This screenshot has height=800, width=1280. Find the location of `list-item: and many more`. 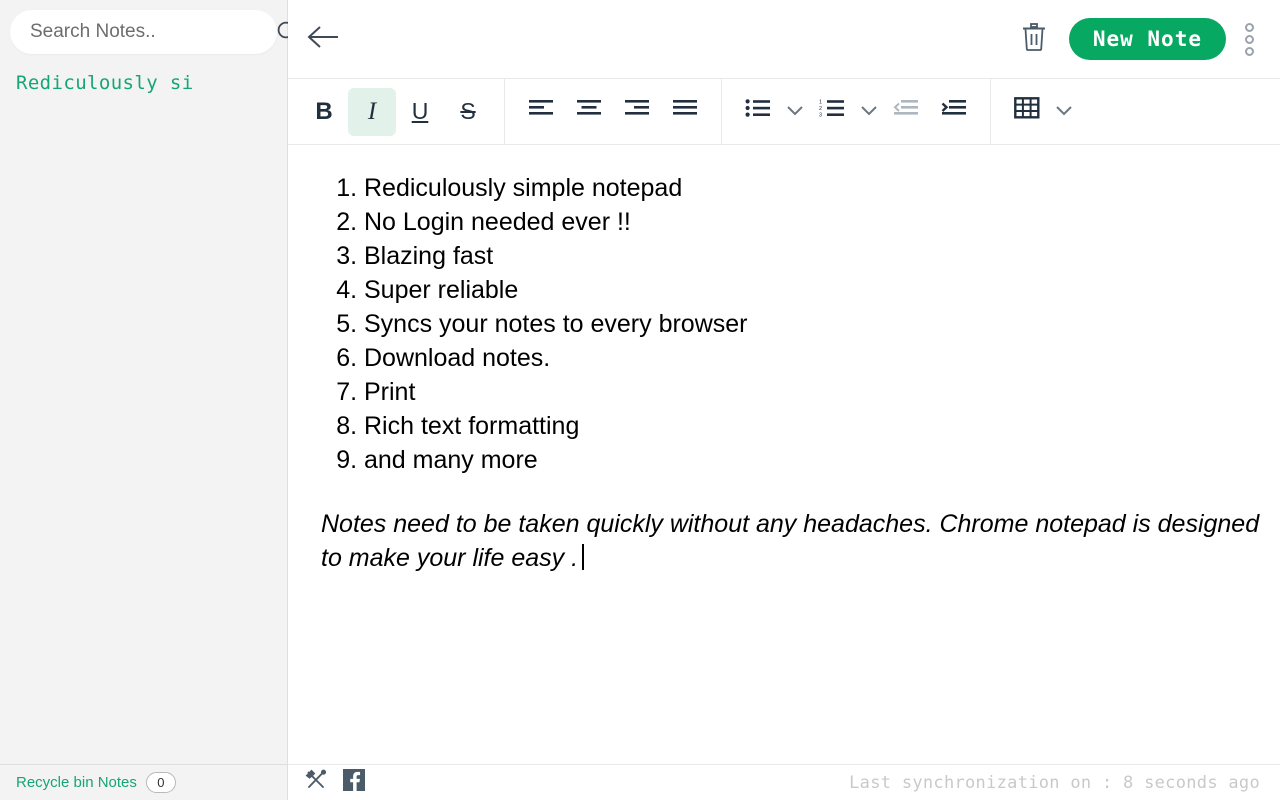

list-item: and many more is located at coordinates (812, 460).